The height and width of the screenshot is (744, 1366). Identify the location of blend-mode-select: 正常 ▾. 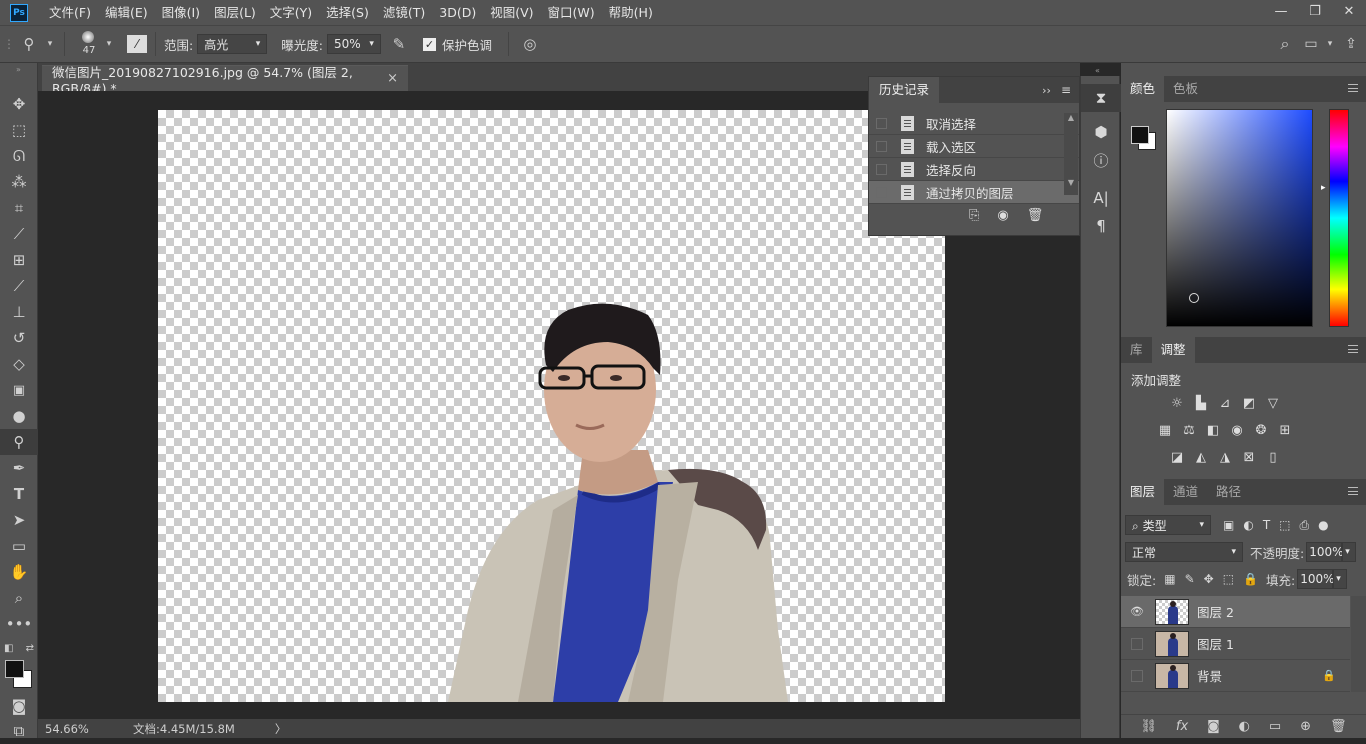
(1184, 552).